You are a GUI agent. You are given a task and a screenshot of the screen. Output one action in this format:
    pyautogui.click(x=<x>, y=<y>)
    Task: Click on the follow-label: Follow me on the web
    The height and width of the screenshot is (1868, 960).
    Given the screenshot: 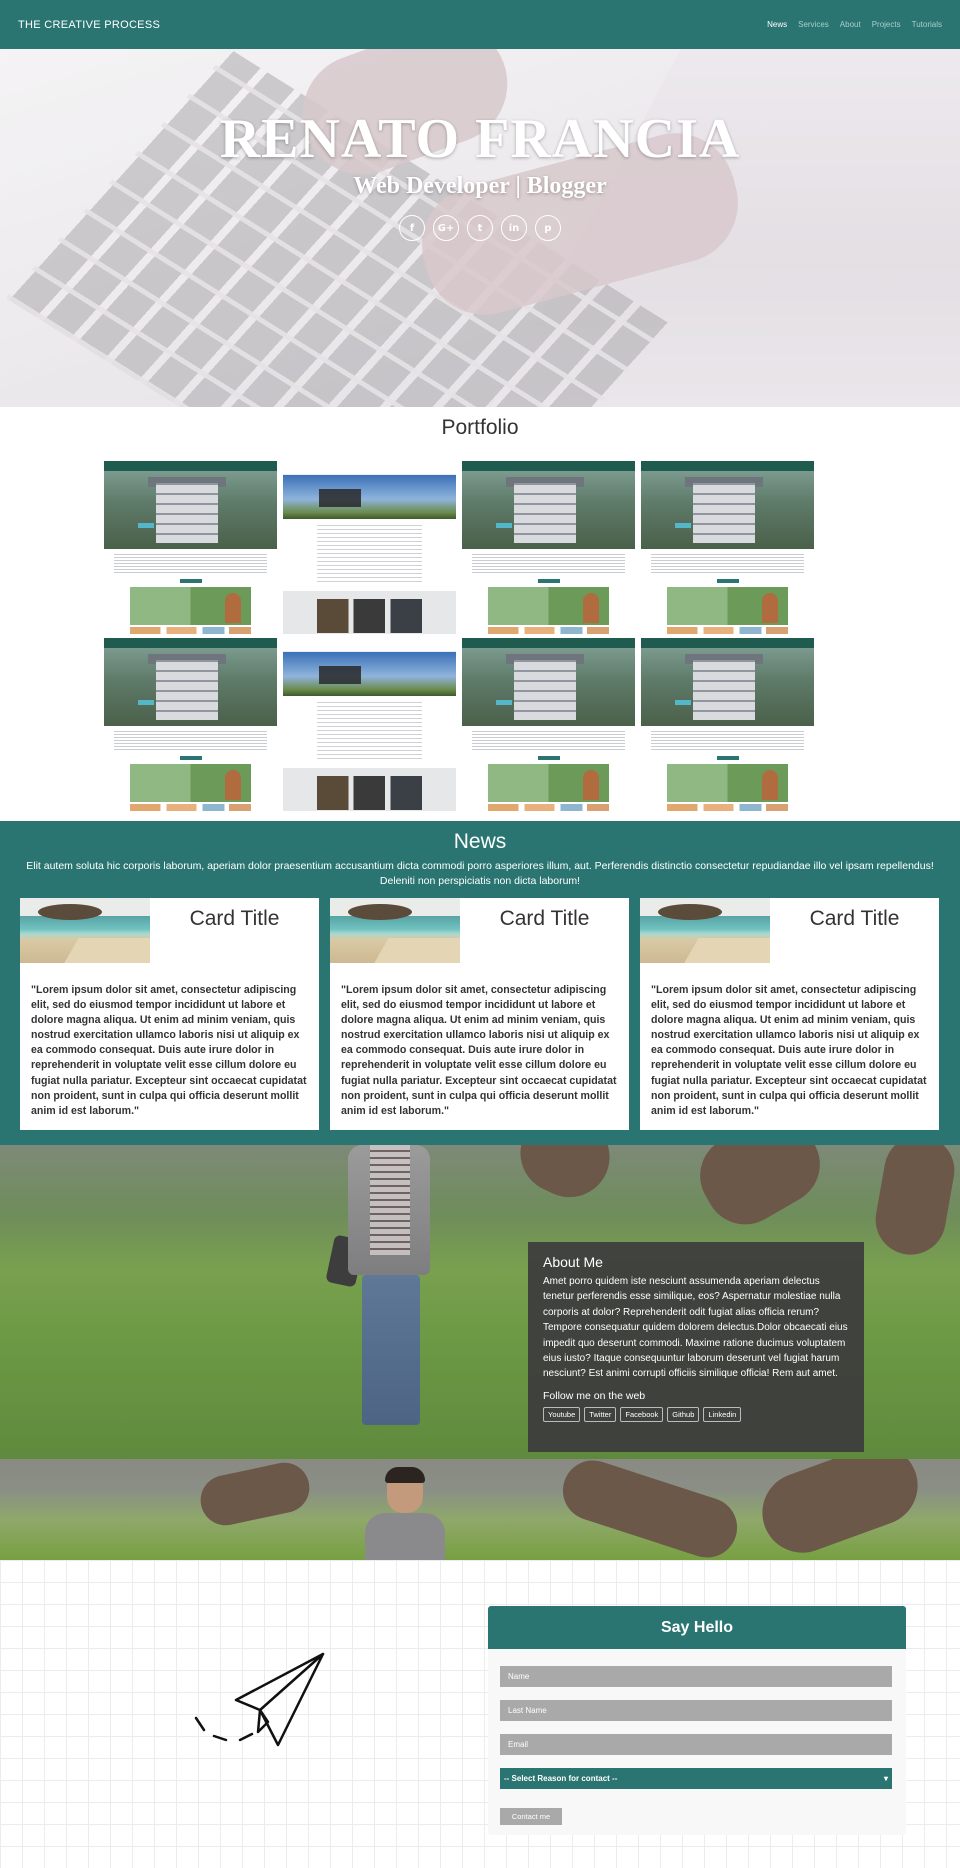 What is the action you would take?
    pyautogui.click(x=594, y=1395)
    